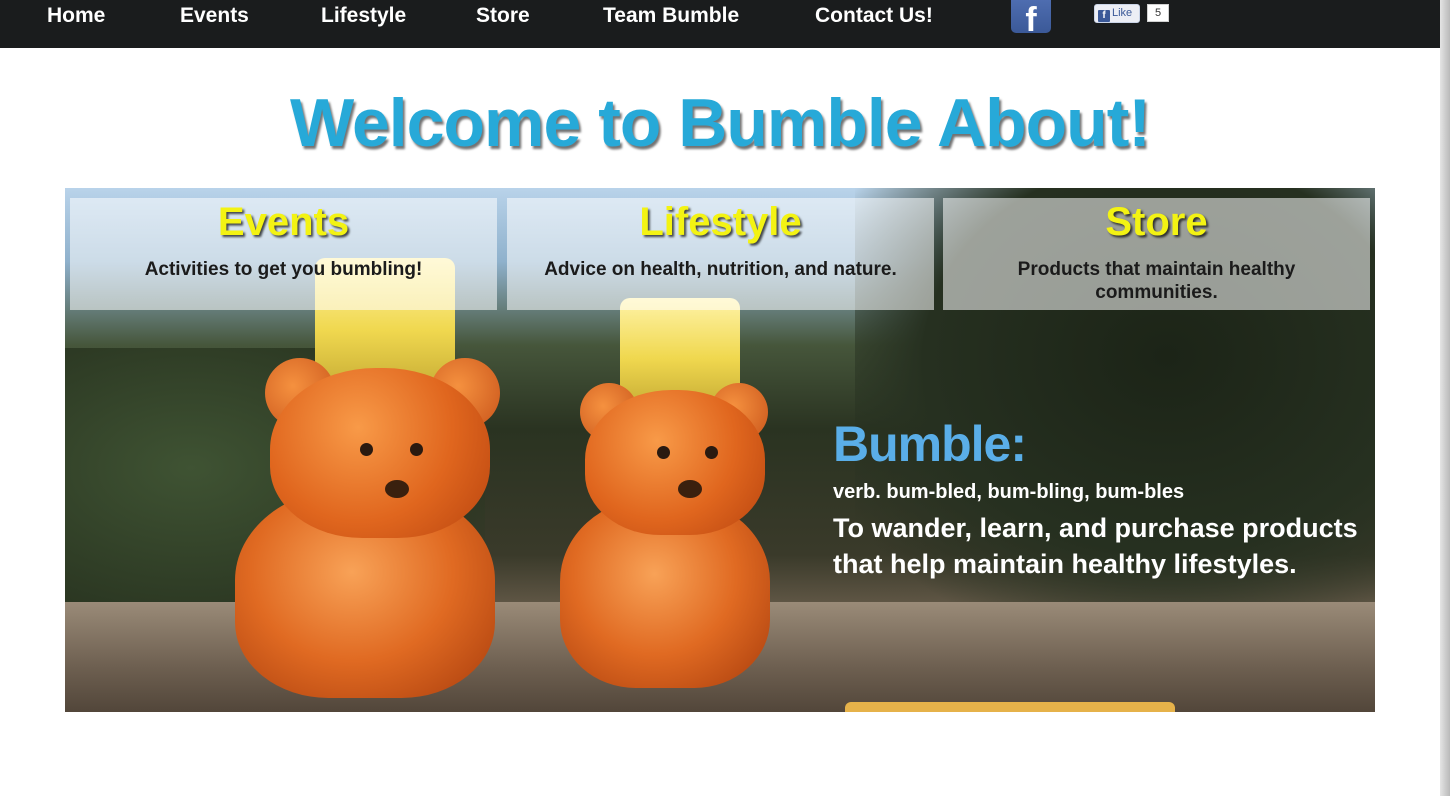  Describe the element at coordinates (1156, 222) in the screenshot. I see `category-store-title: Store` at that location.